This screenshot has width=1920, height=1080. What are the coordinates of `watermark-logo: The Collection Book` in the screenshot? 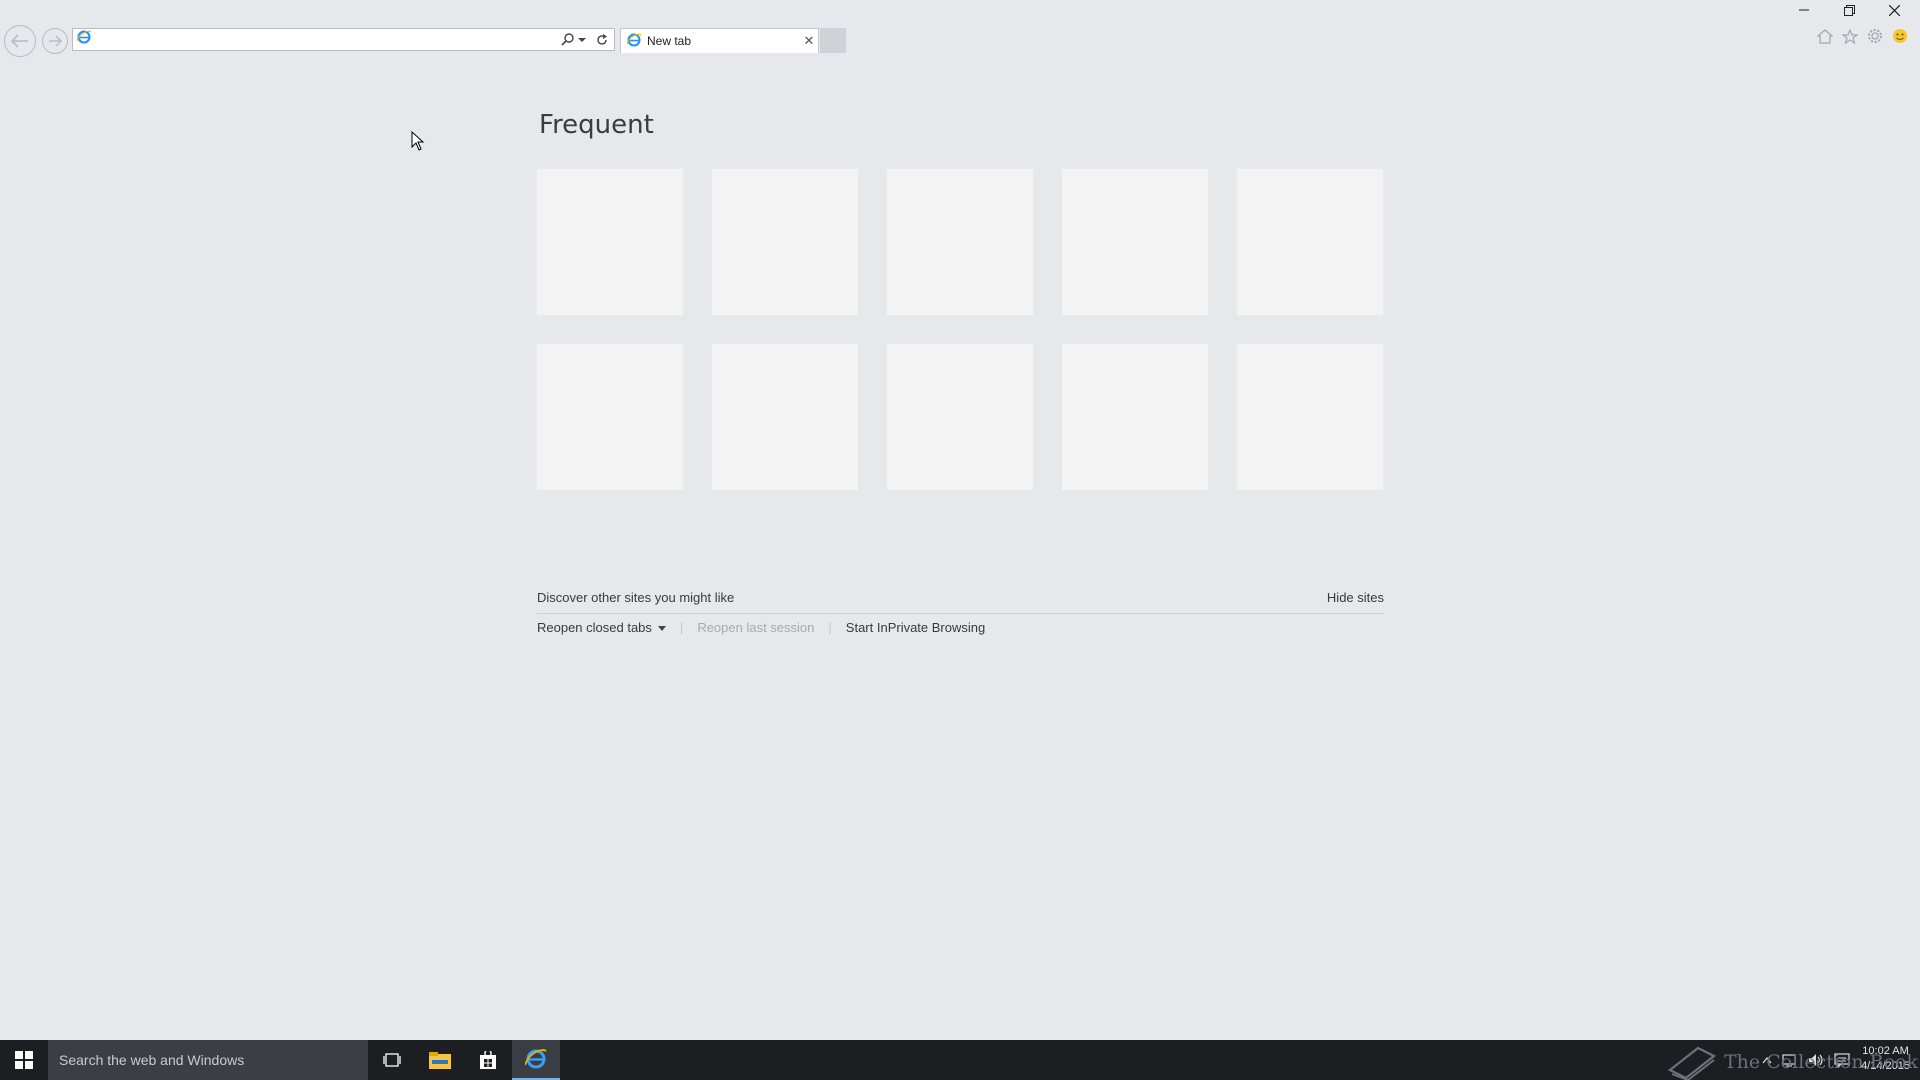 It's located at (1793, 1062).